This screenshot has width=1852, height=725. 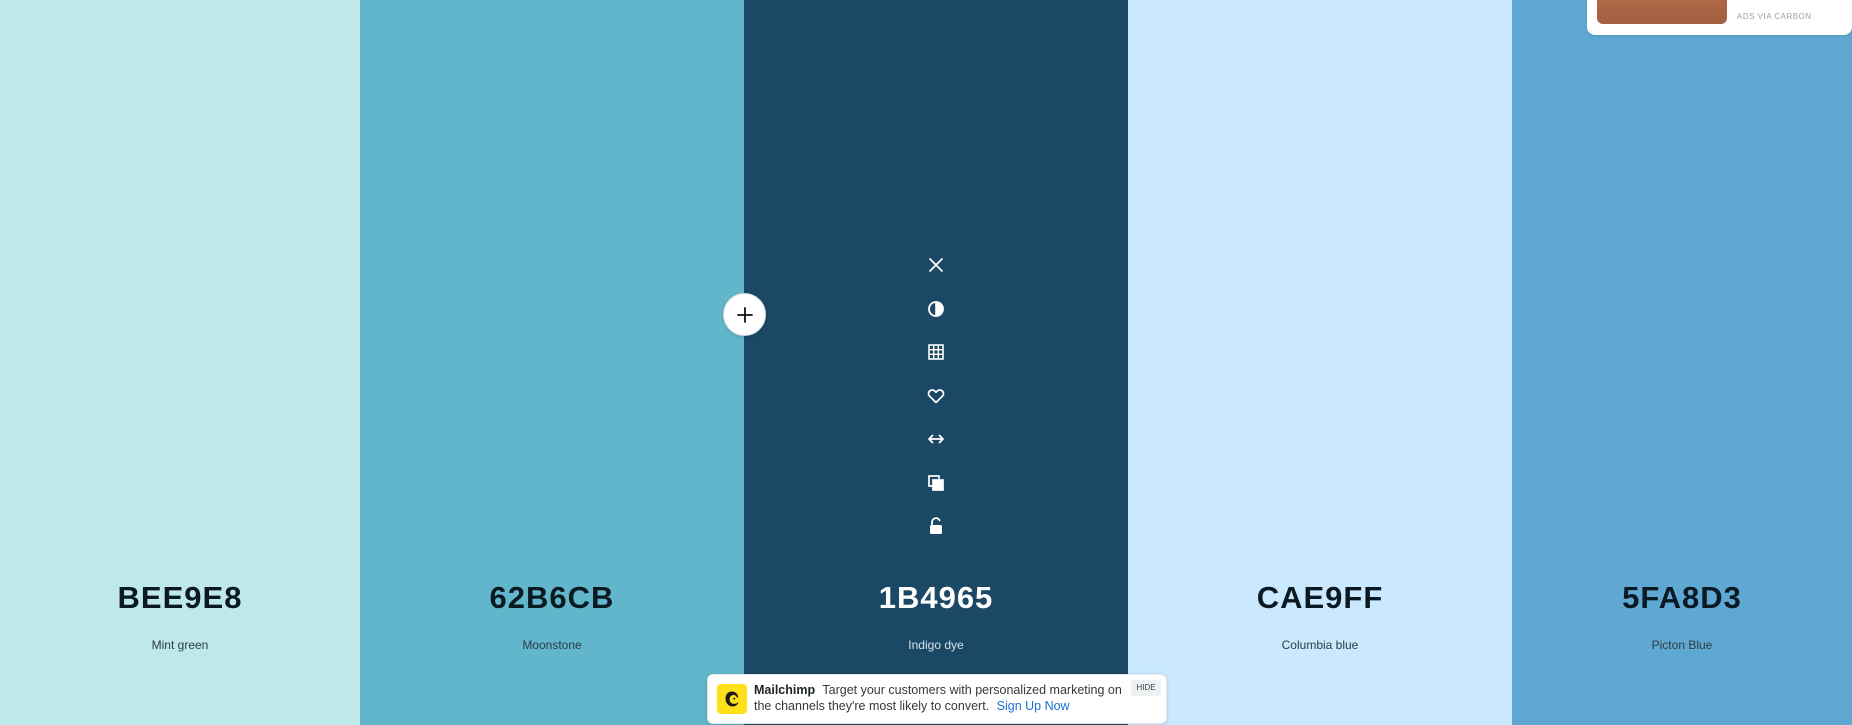 I want to click on close-icon, so click(x=936, y=265).